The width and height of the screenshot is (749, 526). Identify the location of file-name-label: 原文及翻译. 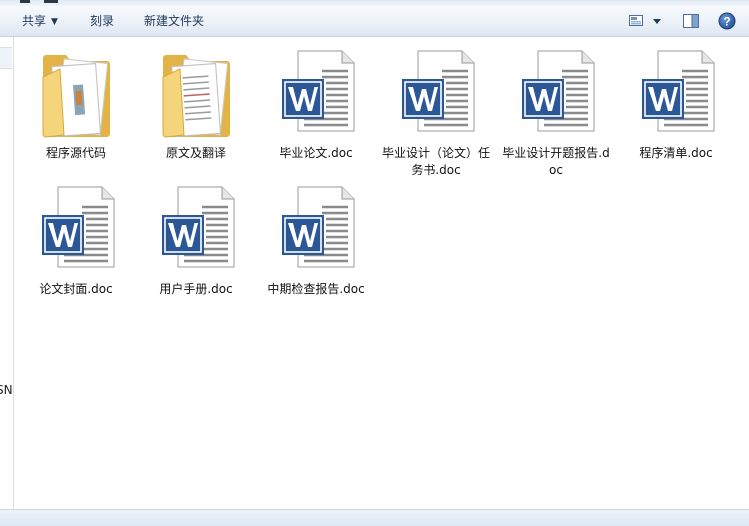
(195, 153).